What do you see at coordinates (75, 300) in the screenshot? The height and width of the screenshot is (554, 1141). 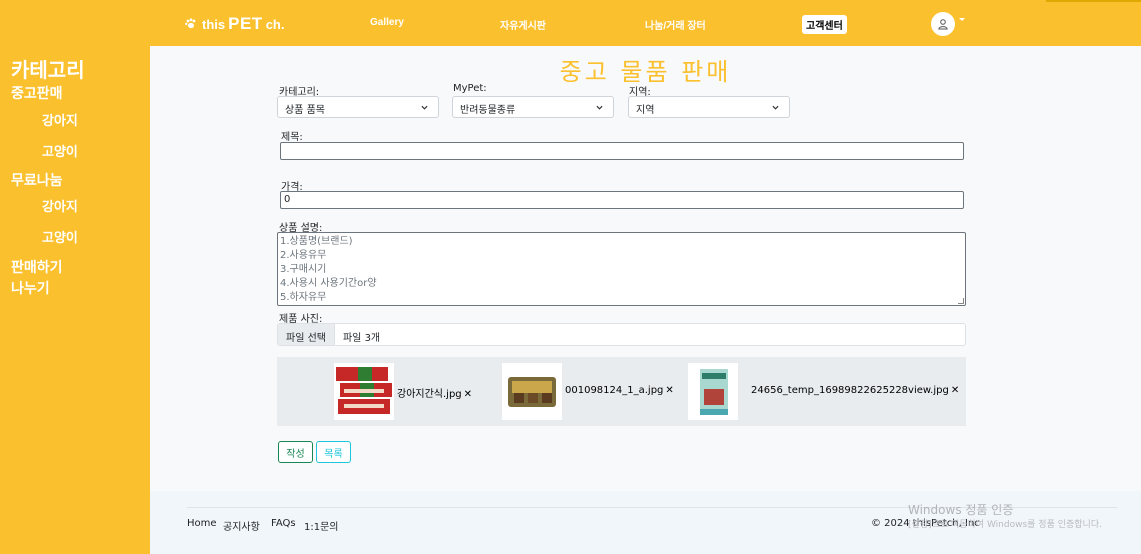 I see `sidebar: 카테고리 중고판매 강아지 고양이 무료나눔 강아지 고양이 판매하기 나누기` at bounding box center [75, 300].